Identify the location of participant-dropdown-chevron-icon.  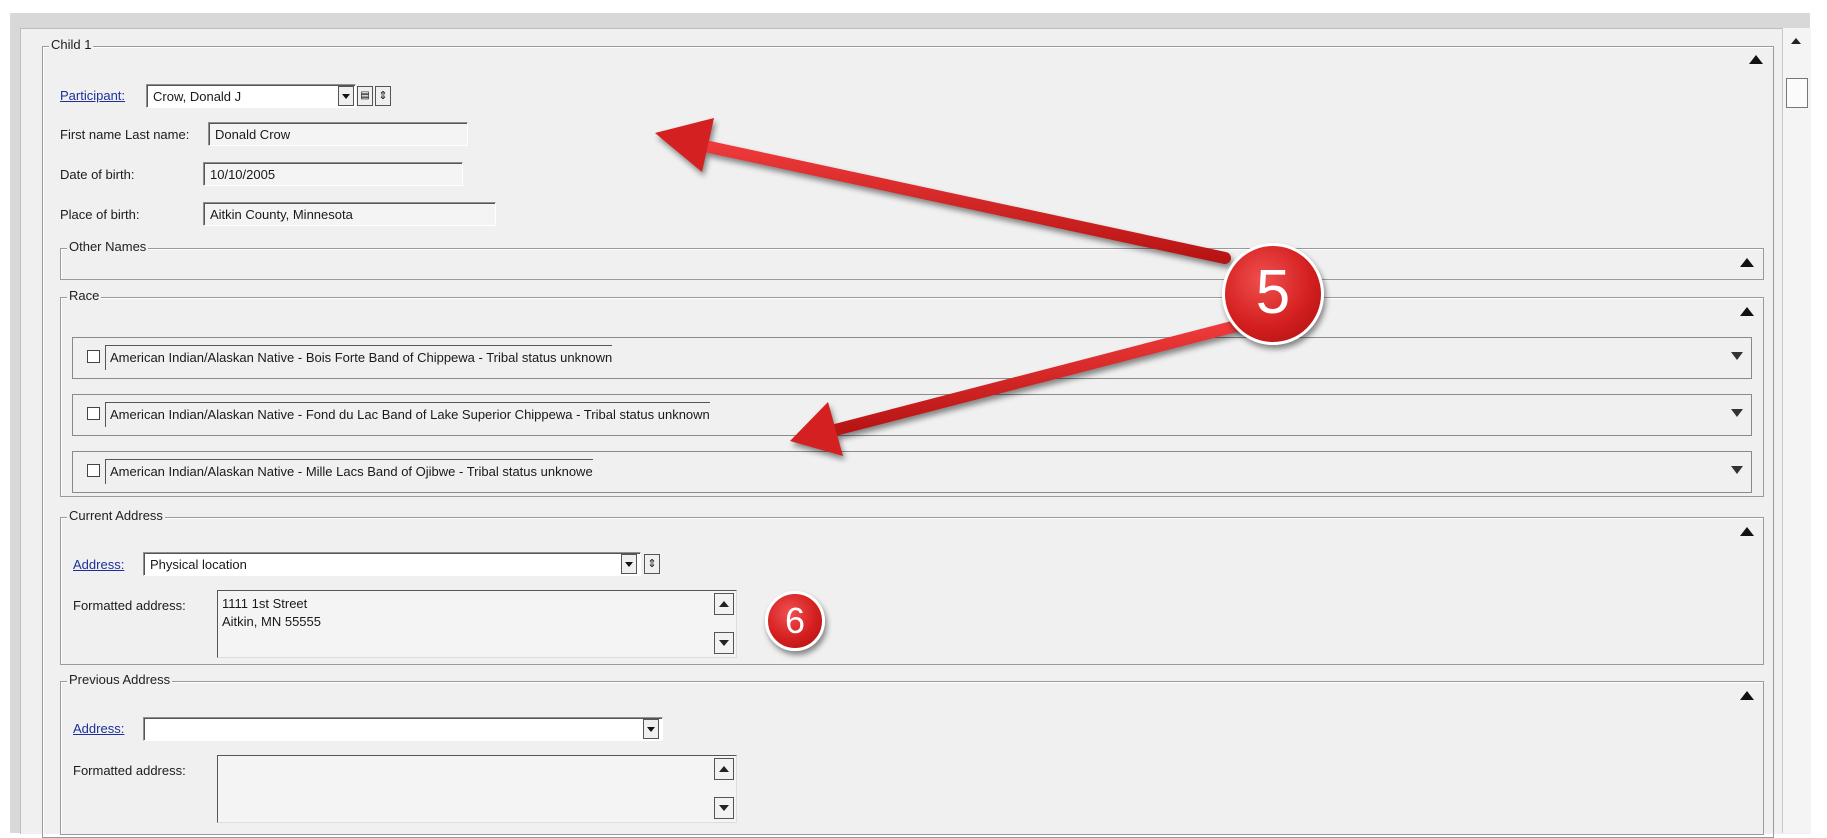
(346, 96).